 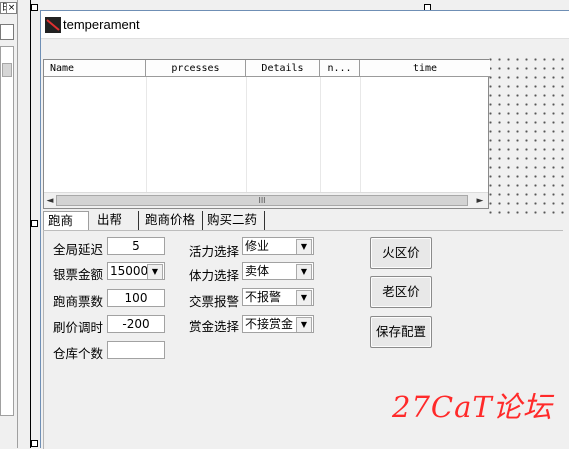 I want to click on resize-handle-bl, so click(x=34, y=443).